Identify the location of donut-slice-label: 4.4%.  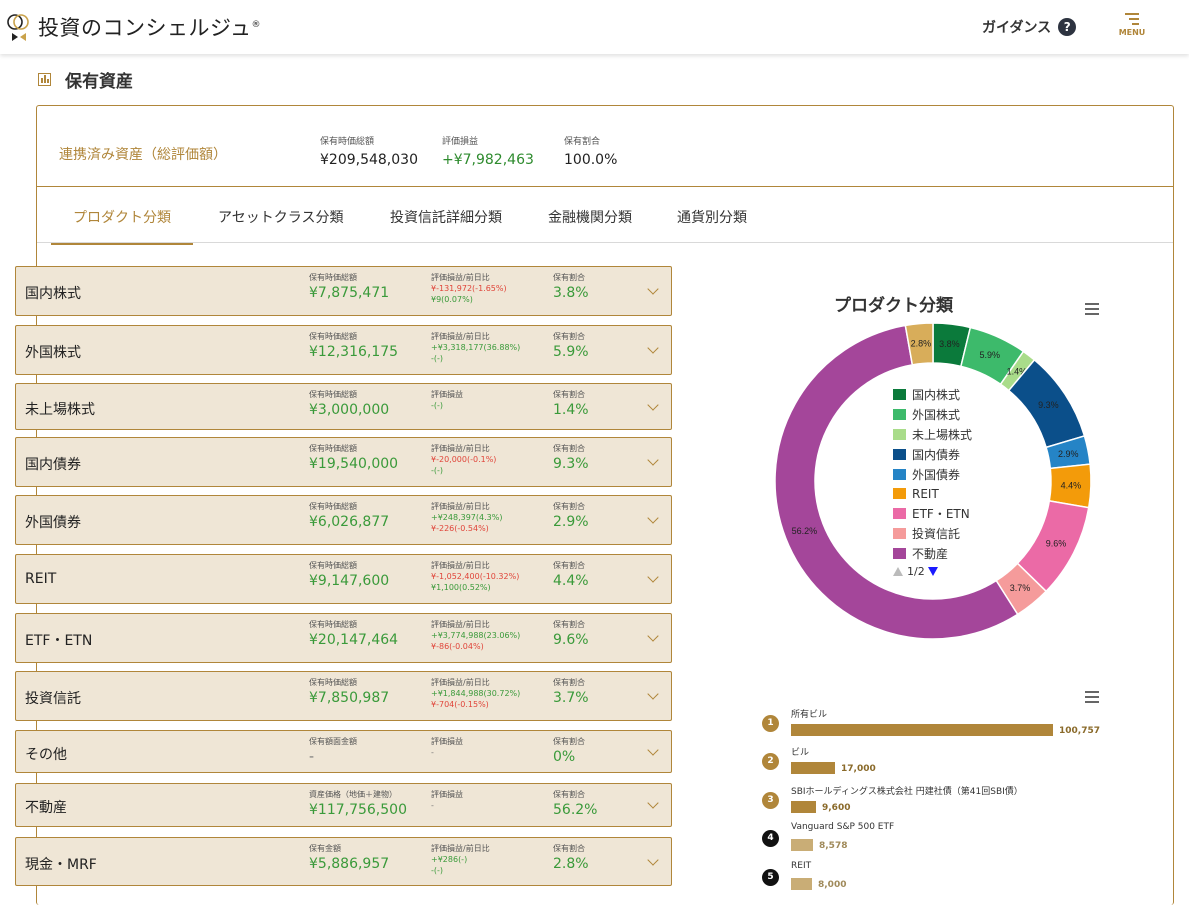
(1071, 485).